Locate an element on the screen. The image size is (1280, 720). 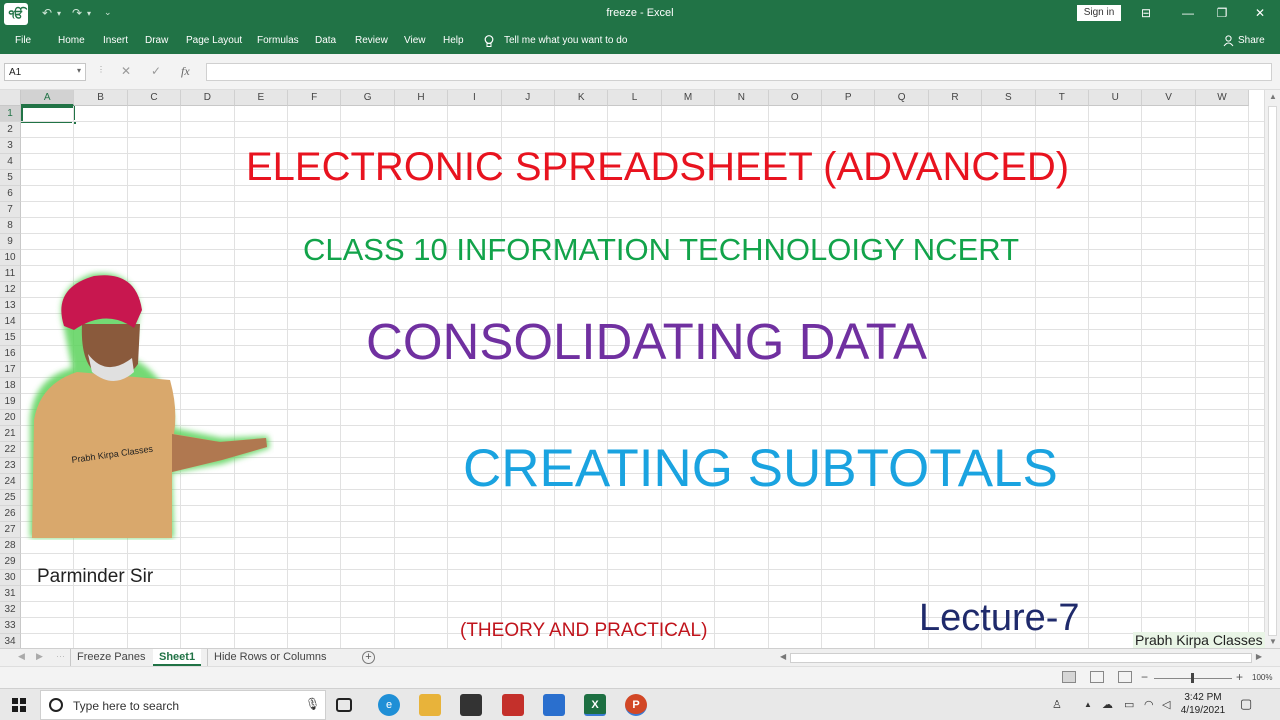
row-header-29: 29 is located at coordinates (10, 562).